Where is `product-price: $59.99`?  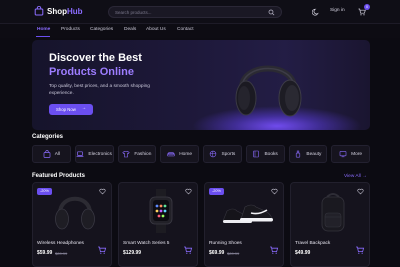
product-price: $59.99 is located at coordinates (45, 253).